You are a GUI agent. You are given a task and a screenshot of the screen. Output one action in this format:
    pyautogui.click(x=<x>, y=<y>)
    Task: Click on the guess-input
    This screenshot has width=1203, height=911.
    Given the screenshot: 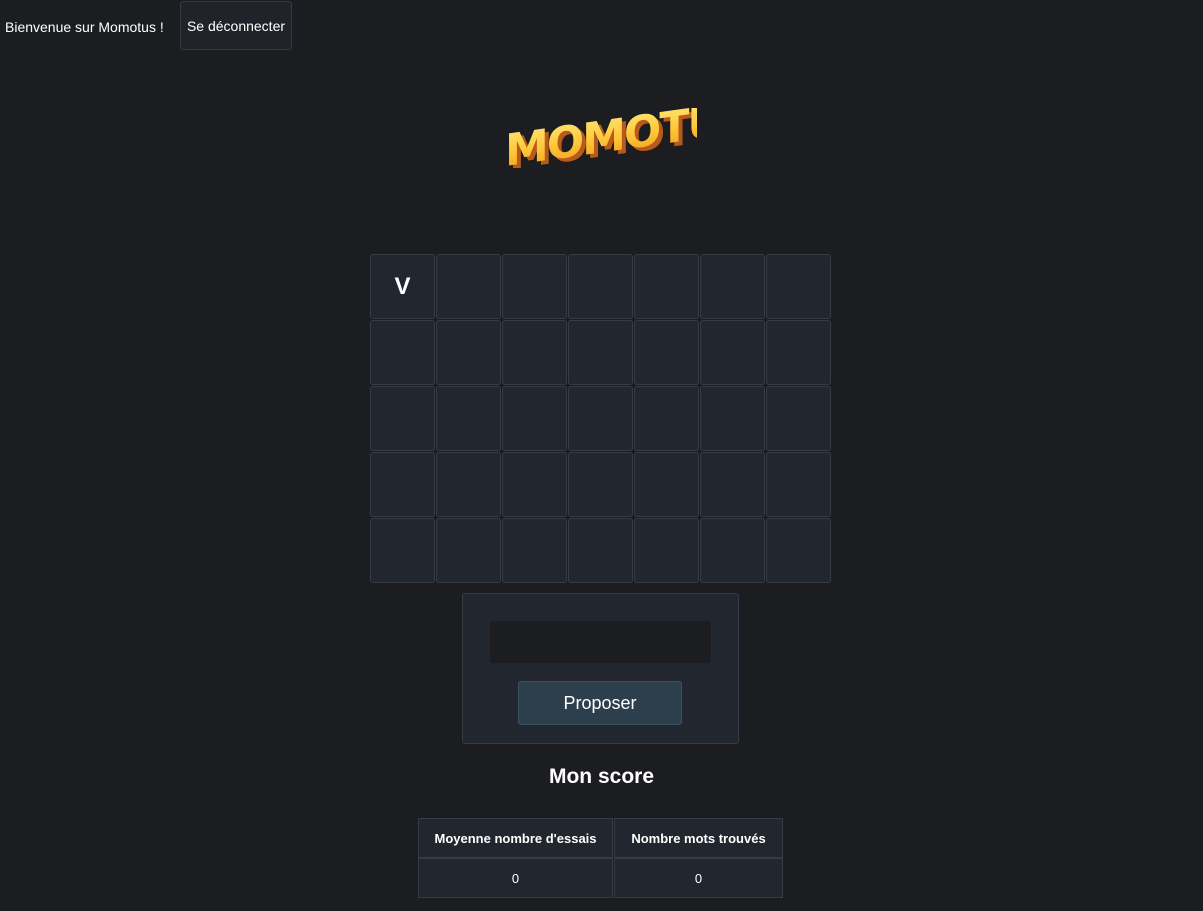 What is the action you would take?
    pyautogui.click(x=600, y=642)
    